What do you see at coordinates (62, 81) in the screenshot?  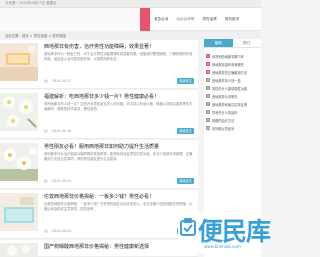 I see `article-date: 2024-09-27` at bounding box center [62, 81].